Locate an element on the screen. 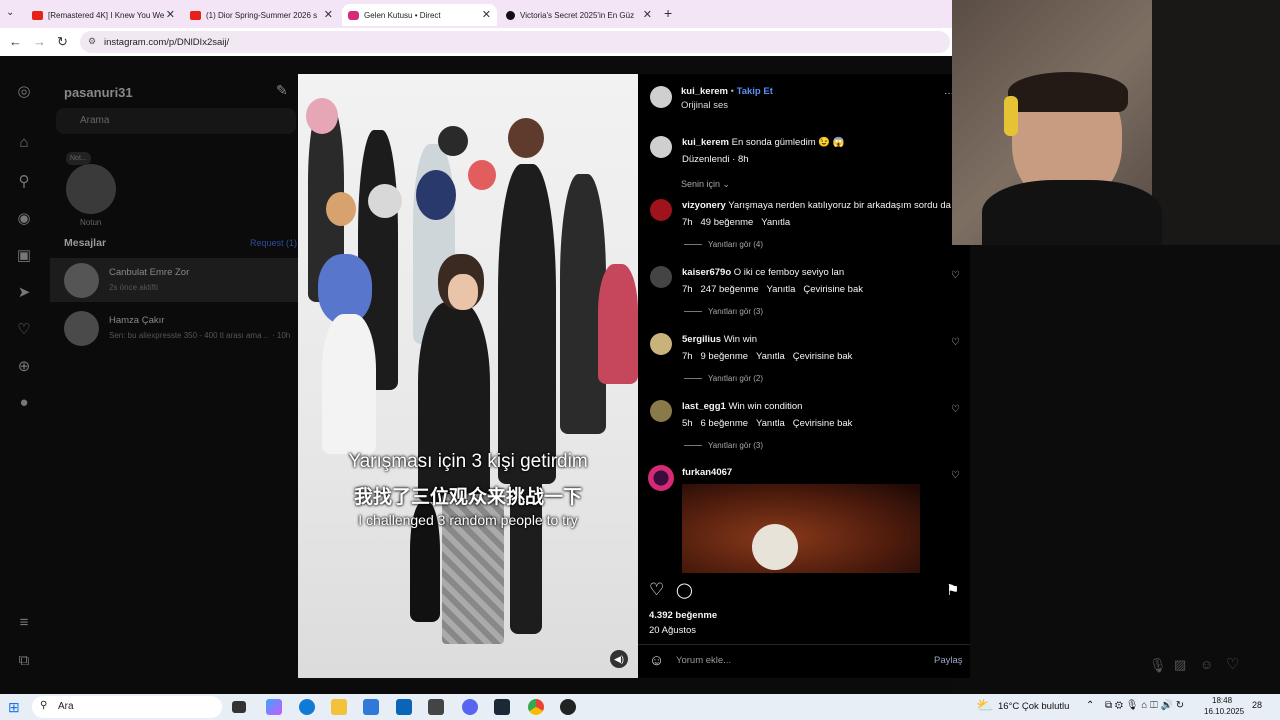 The image size is (1280, 720). caption-text: En sonda gümledim 😉 😱 is located at coordinates (788, 142).